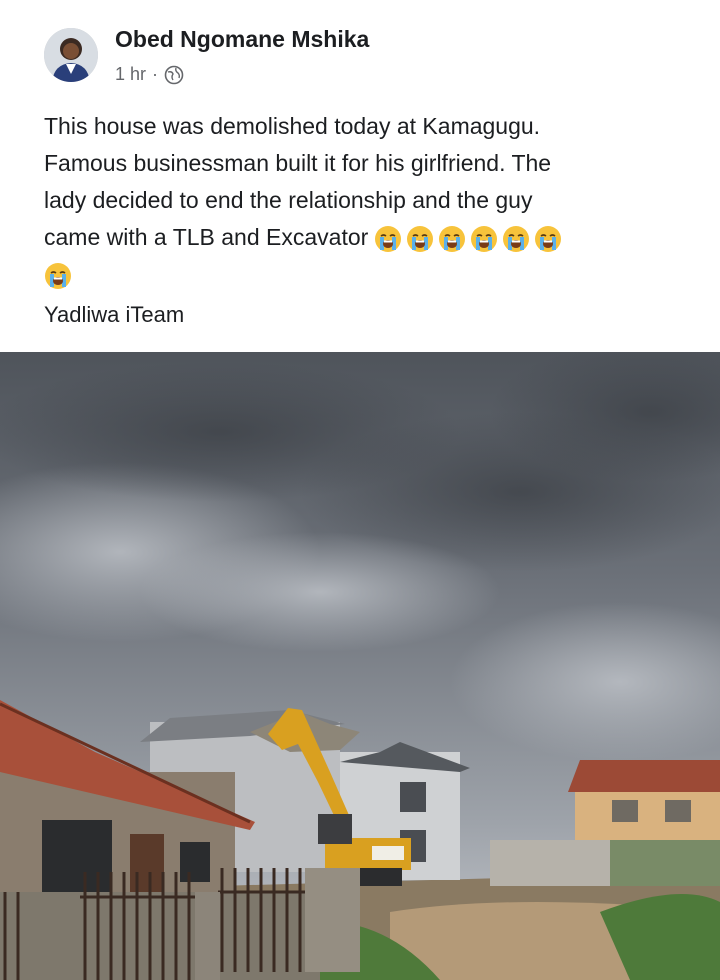  I want to click on emoji-line, so click(369, 274).